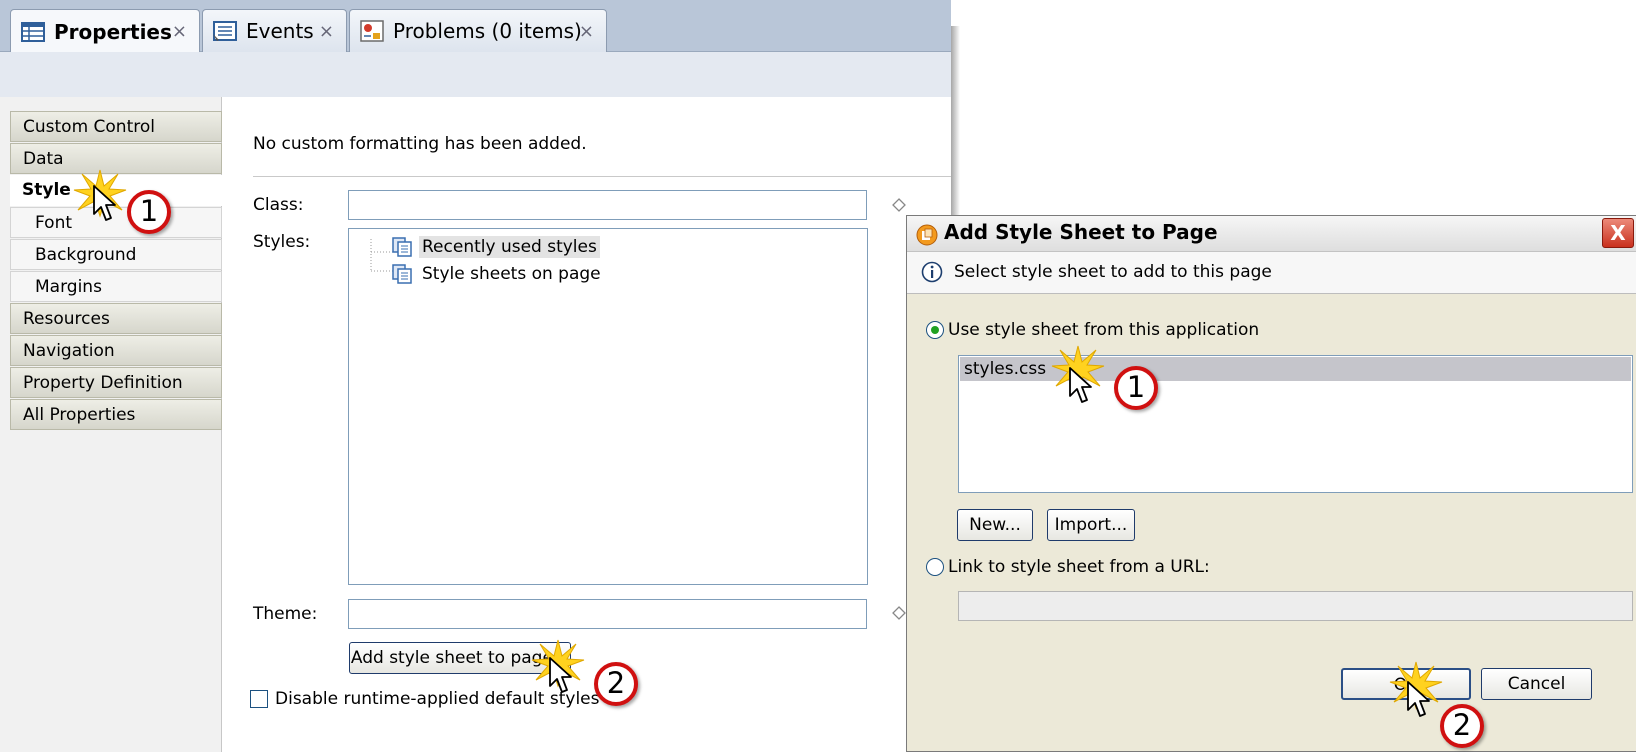 This screenshot has height=752, width=1636. Describe the element at coordinates (113, 31) in the screenshot. I see `tab-properties-label: Properties` at that location.